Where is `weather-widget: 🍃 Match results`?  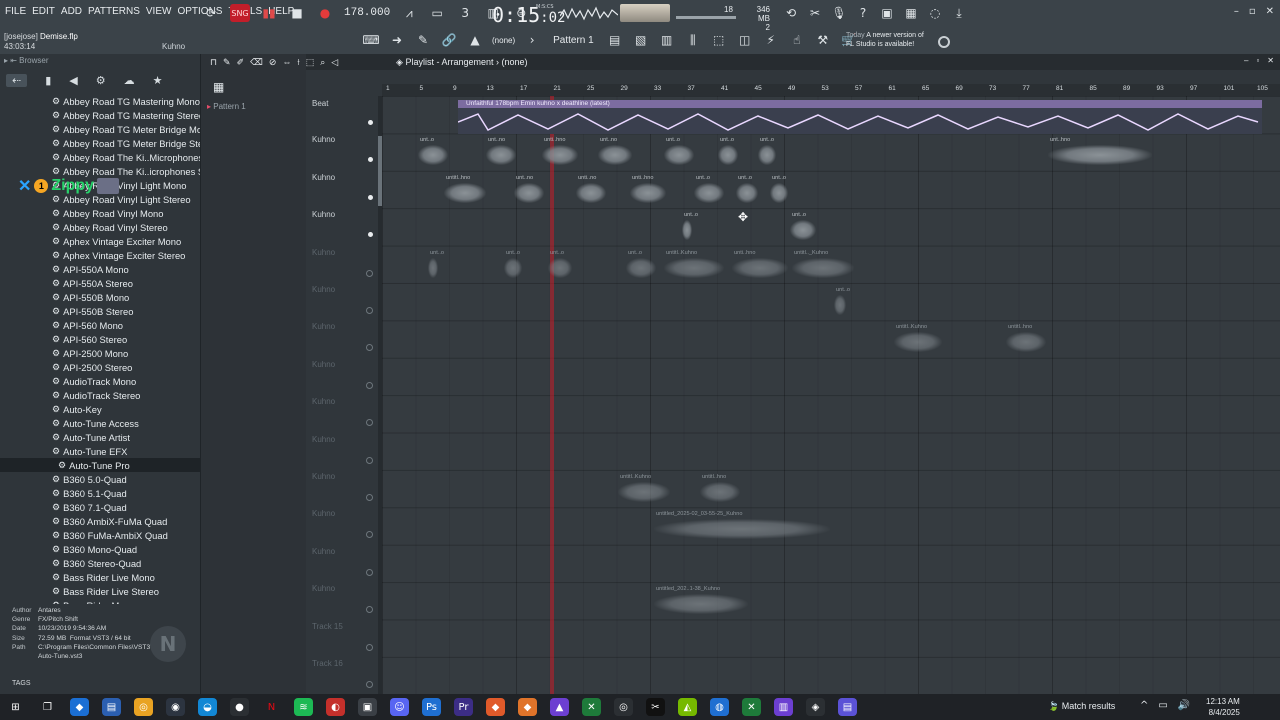
weather-widget: 🍃 Match results is located at coordinates (1081, 706).